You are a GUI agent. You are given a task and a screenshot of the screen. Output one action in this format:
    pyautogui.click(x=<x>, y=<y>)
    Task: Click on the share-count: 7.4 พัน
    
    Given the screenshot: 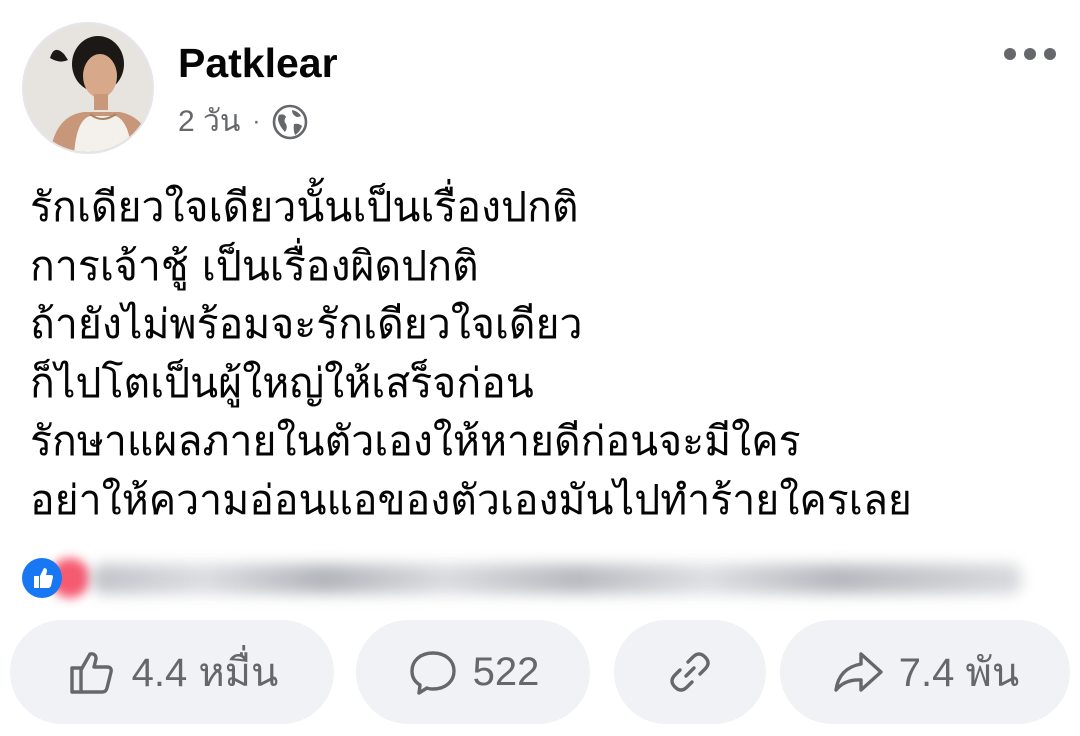 What is the action you would take?
    pyautogui.click(x=959, y=673)
    